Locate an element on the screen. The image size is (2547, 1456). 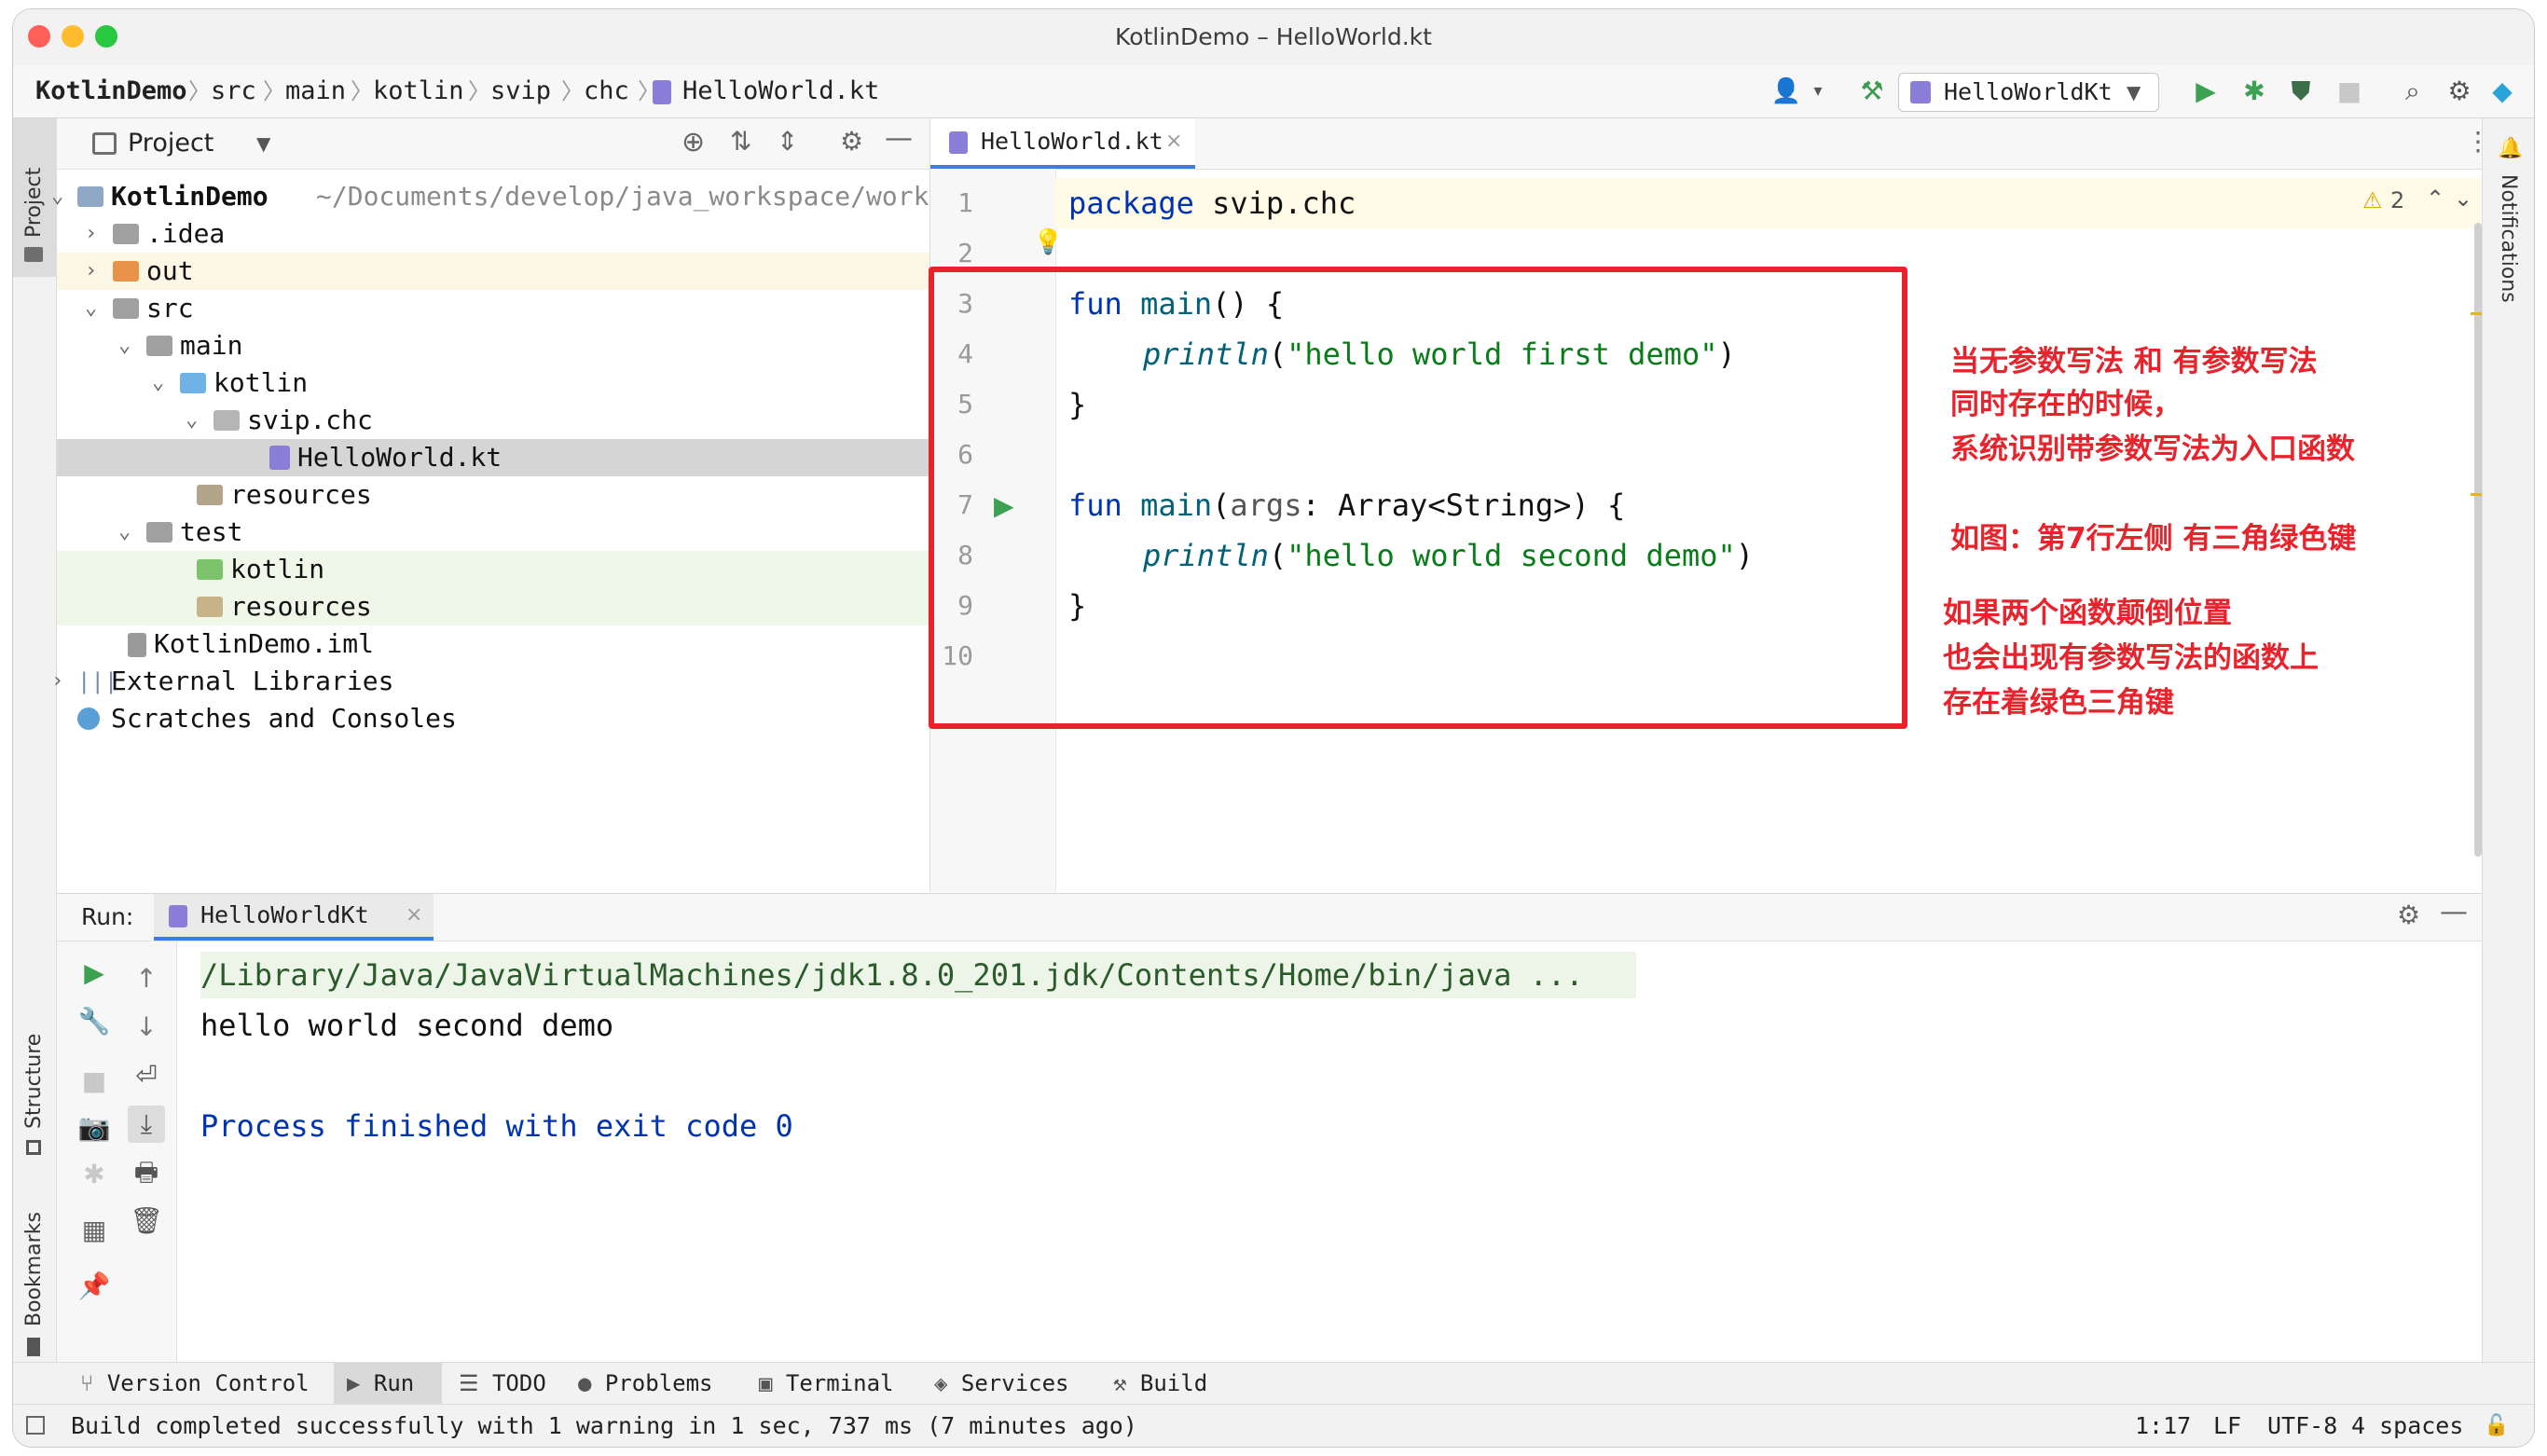
breadcrumb-main: main is located at coordinates (315, 91).